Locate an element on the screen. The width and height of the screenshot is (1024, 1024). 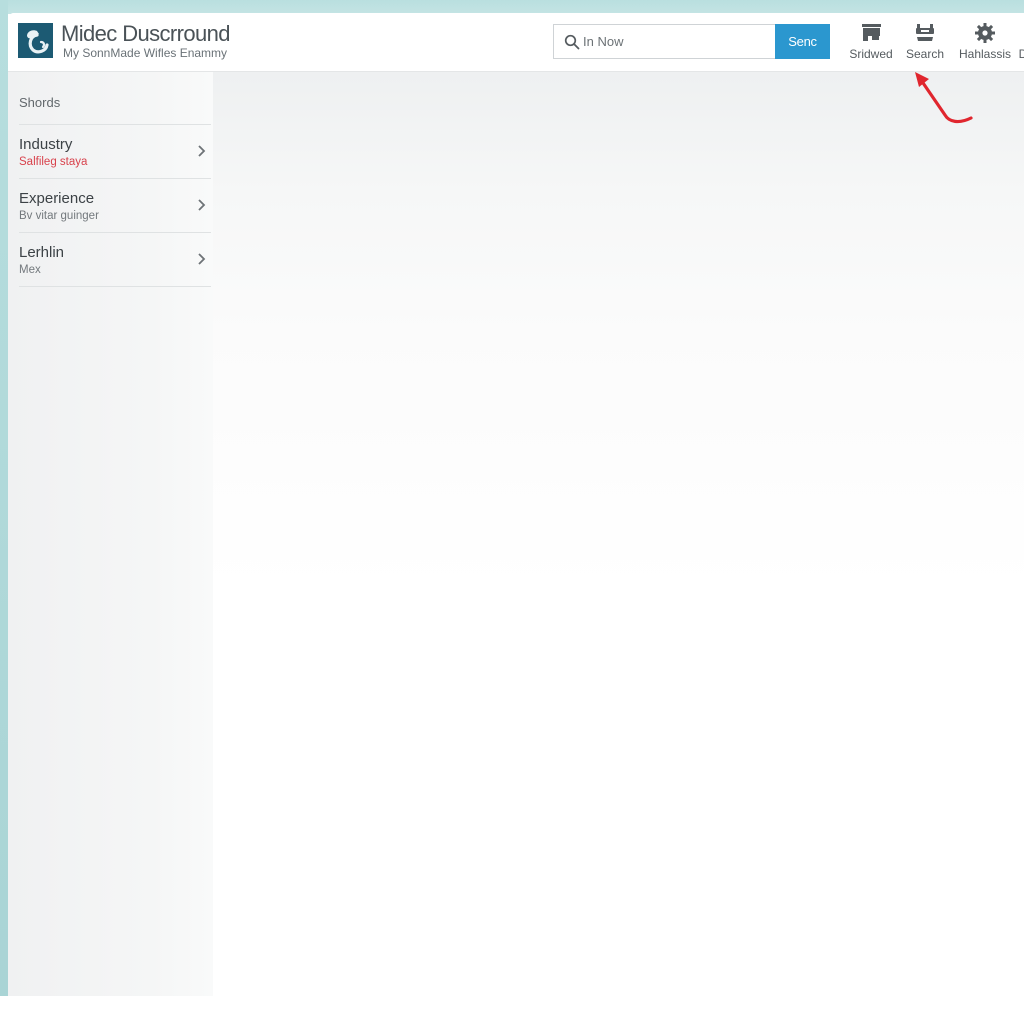
sidebar-item-subtitle: Mex is located at coordinates (30, 270).